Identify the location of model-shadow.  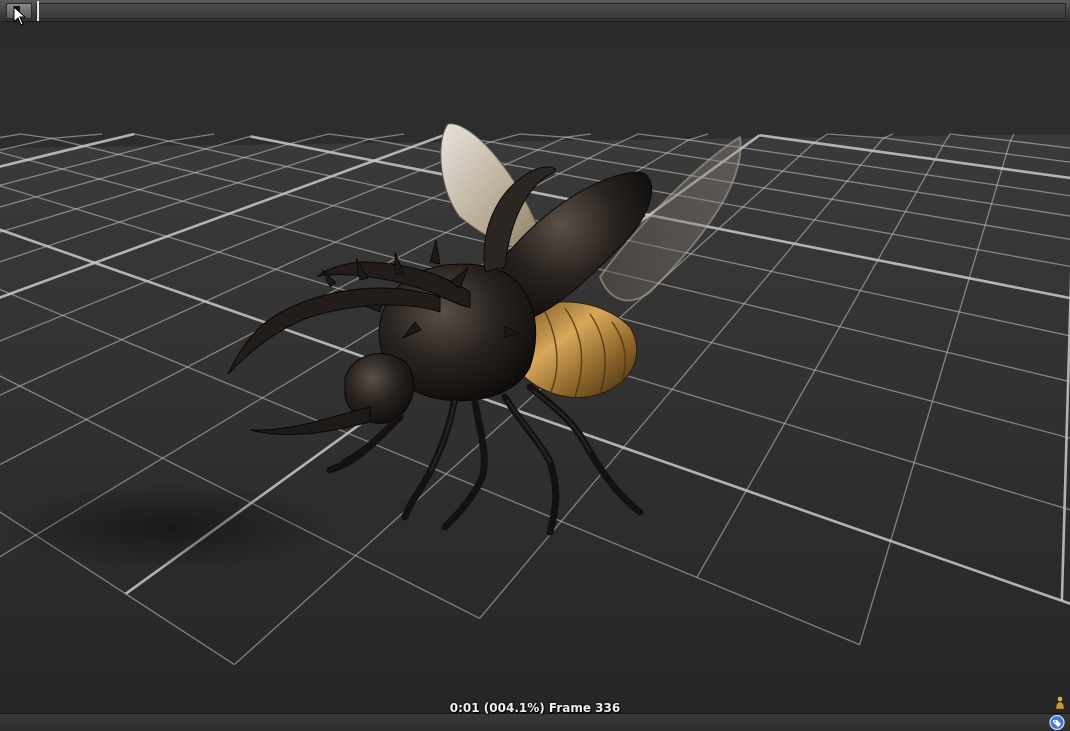
(170, 527).